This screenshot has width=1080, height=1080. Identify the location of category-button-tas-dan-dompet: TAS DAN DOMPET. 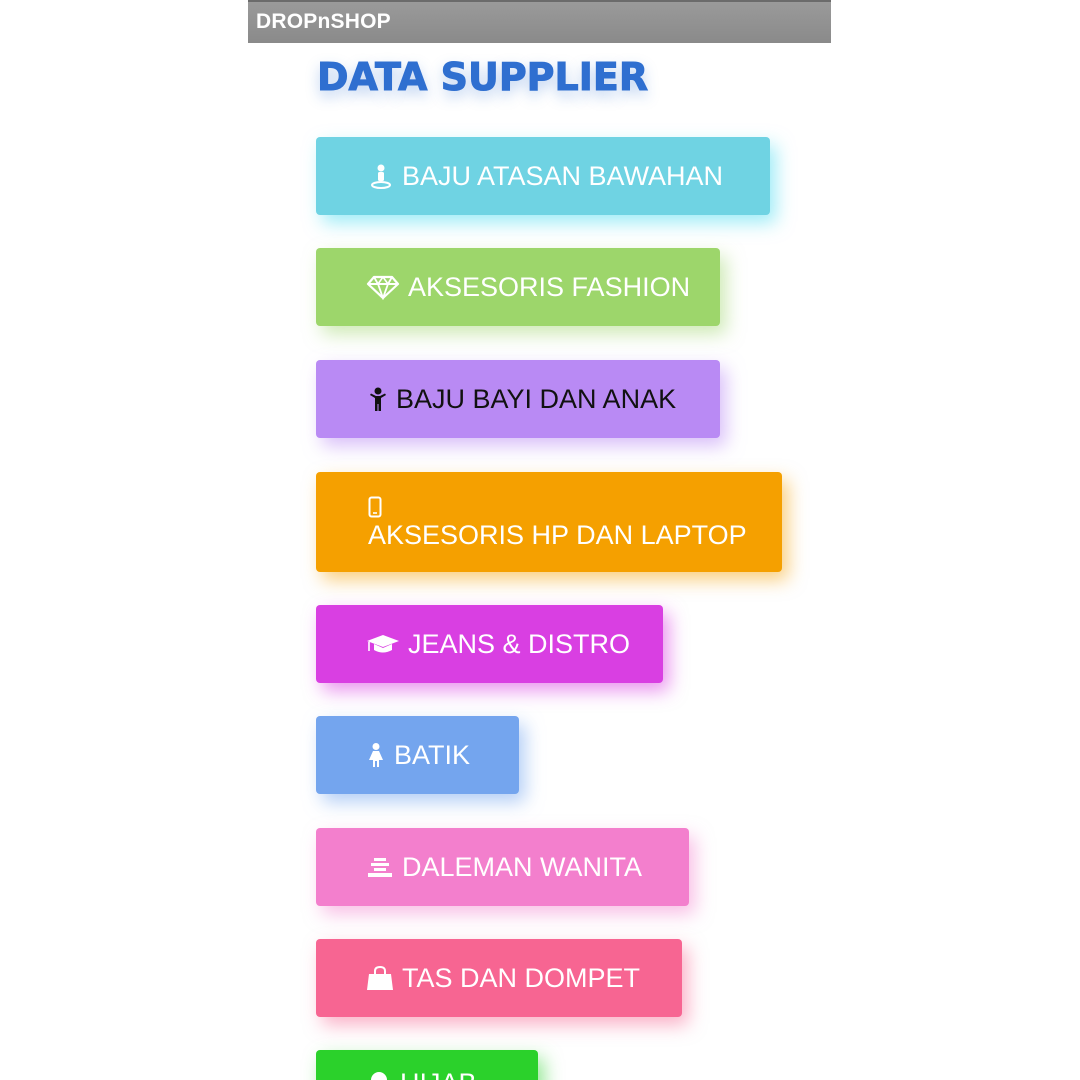
(499, 978).